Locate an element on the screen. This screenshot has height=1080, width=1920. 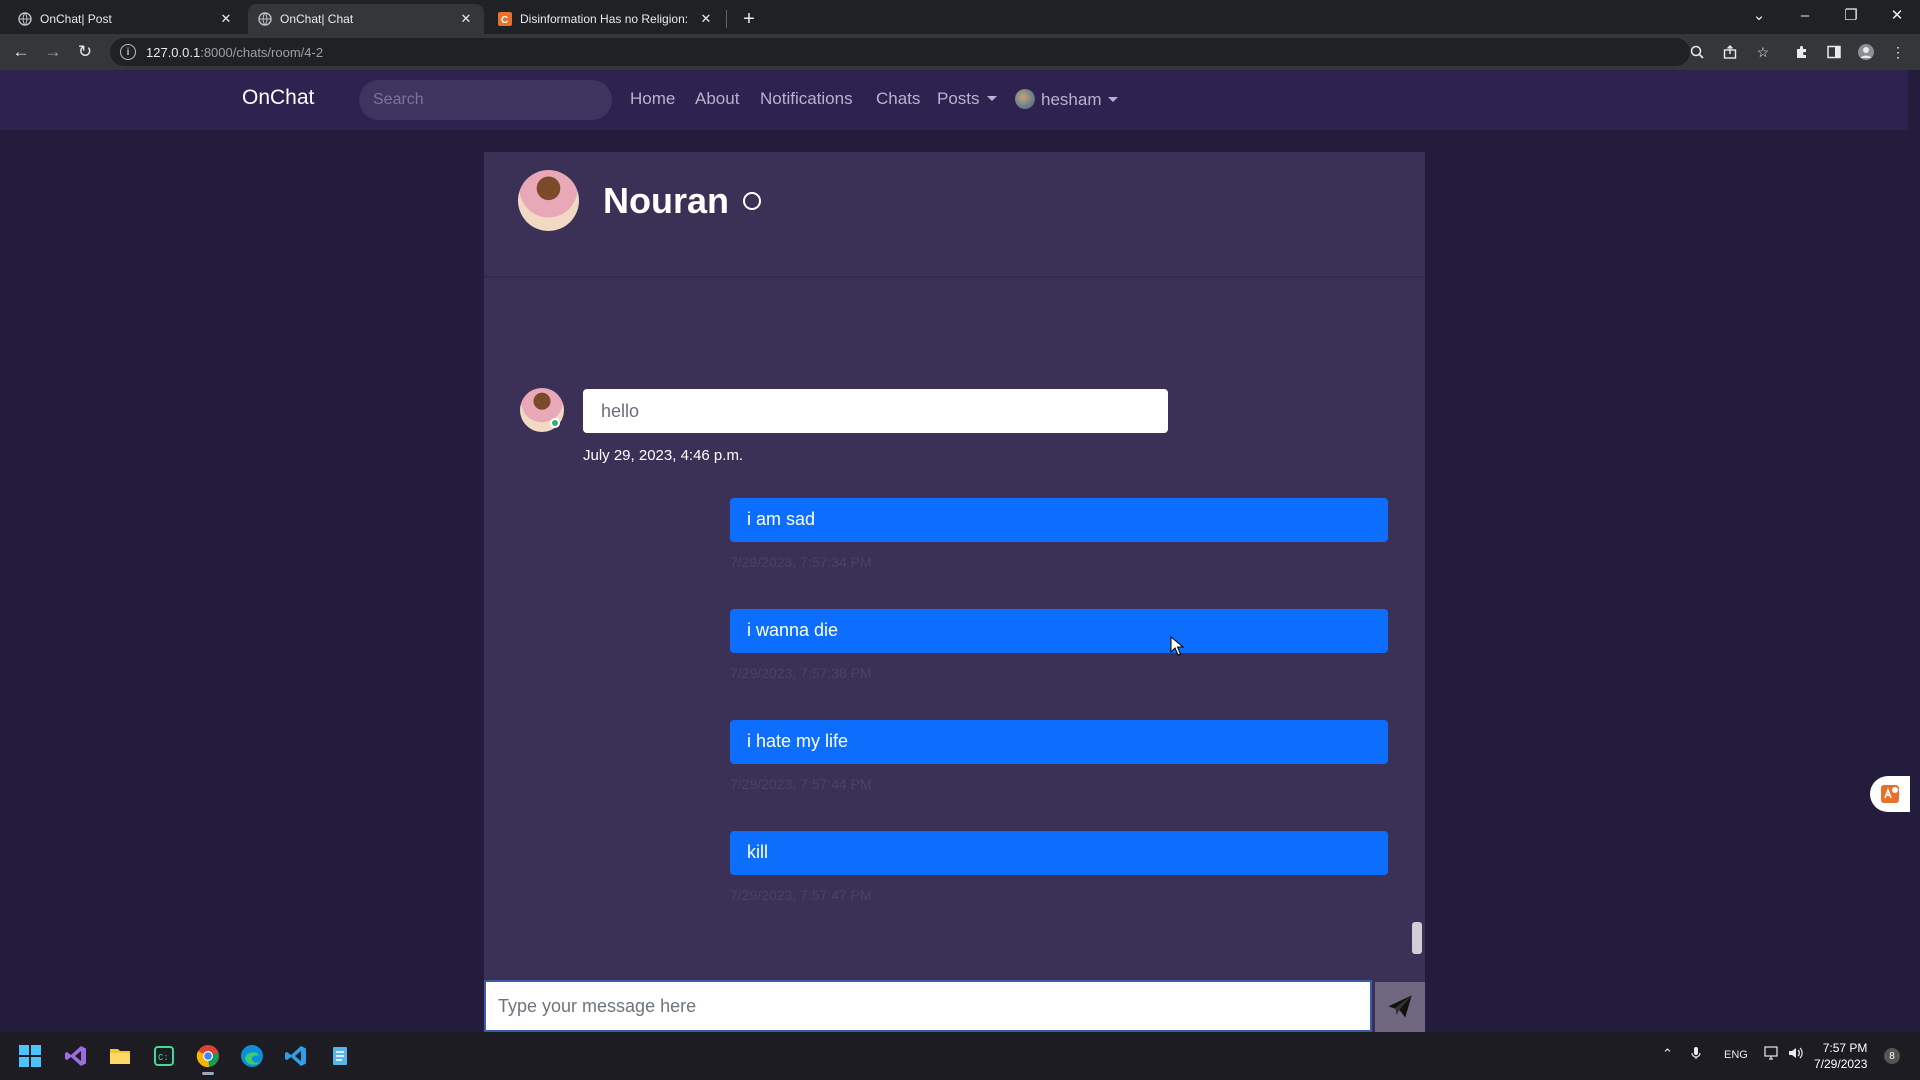
incoming-message: hello is located at coordinates (875, 411).